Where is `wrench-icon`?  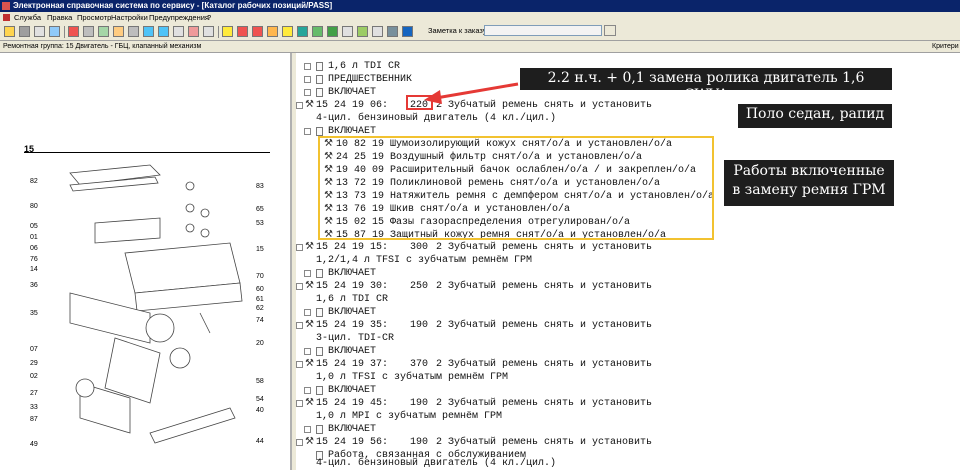
wrench-icon is located at coordinates (347, 31).